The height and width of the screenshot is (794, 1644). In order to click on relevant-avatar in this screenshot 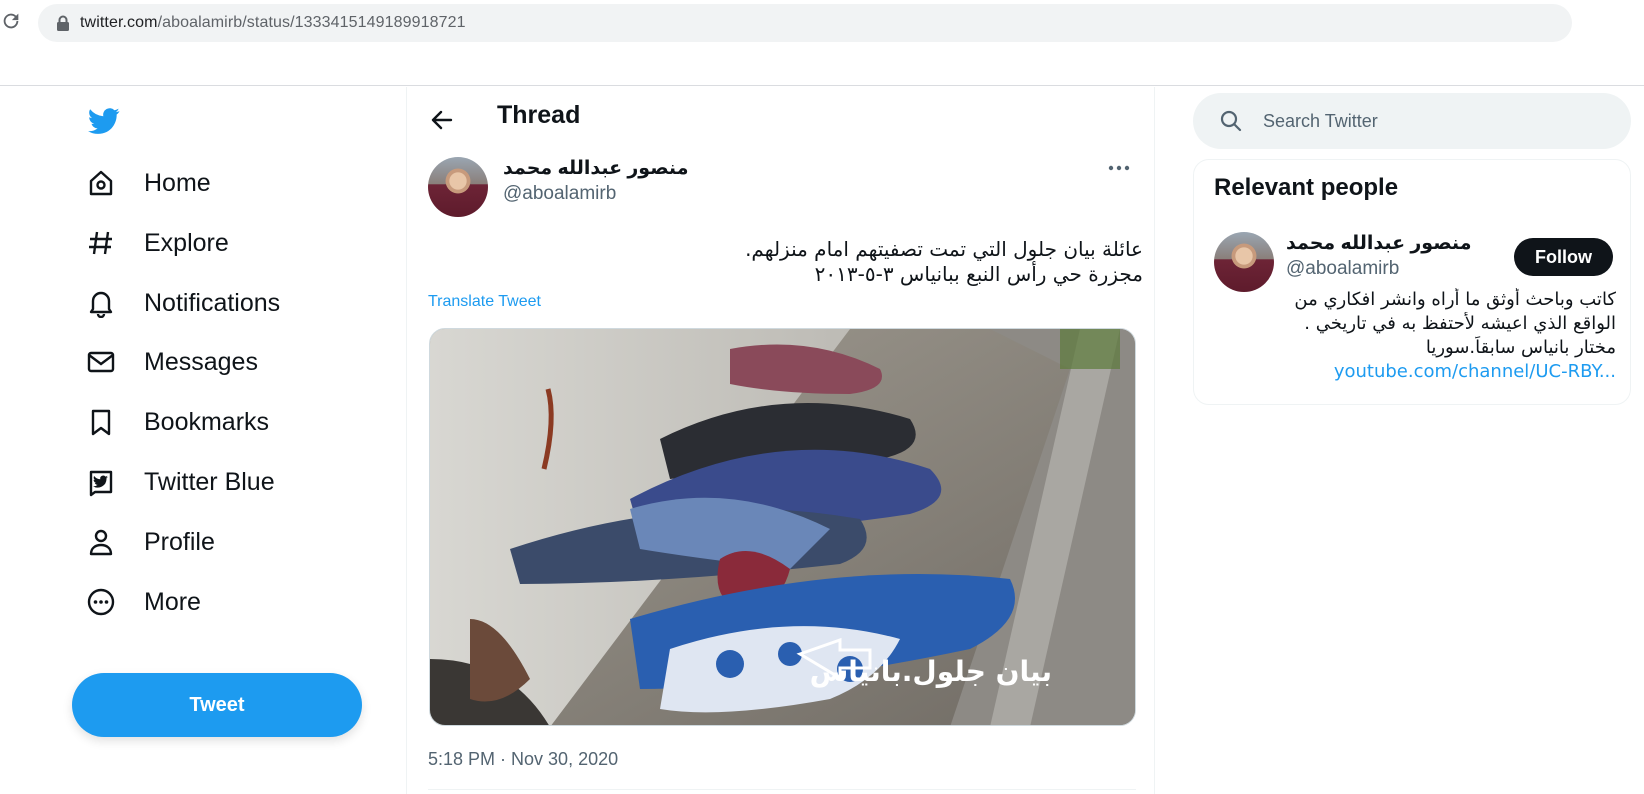, I will do `click(1244, 262)`.